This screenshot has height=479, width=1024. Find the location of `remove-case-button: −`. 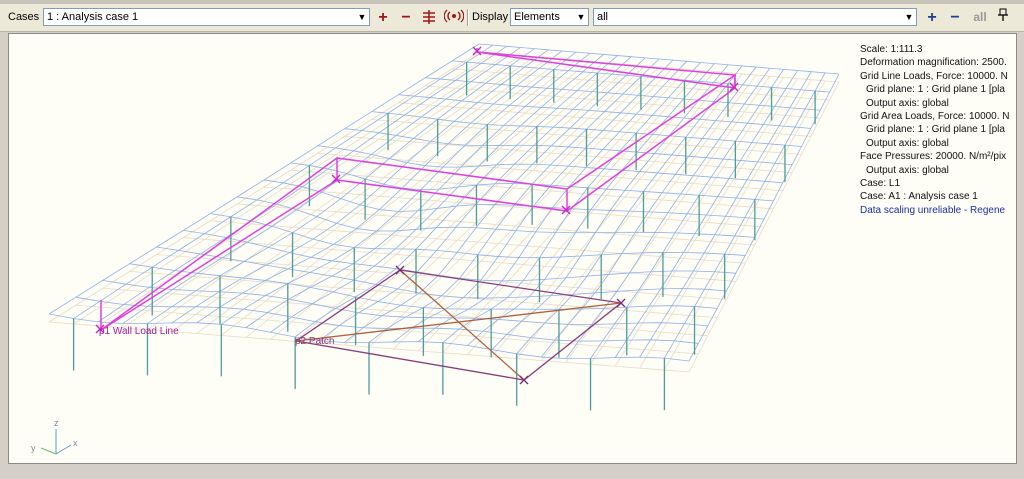

remove-case-button: − is located at coordinates (406, 17).